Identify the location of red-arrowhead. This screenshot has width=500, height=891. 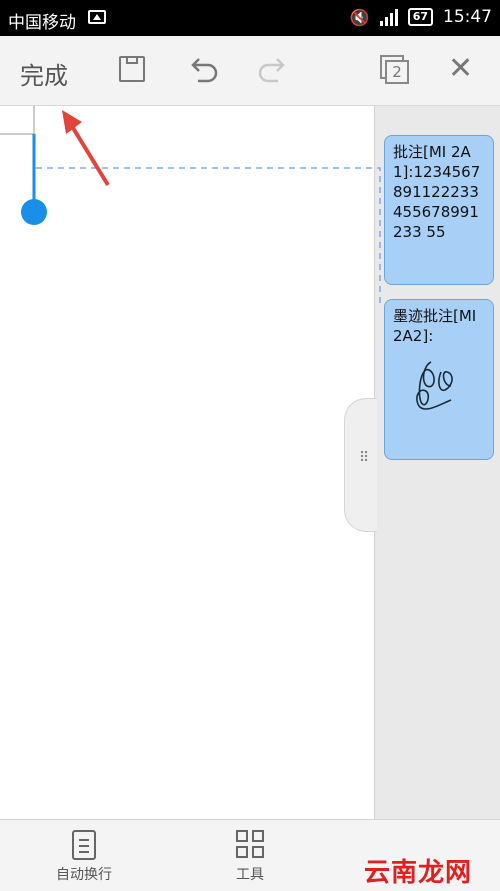
(72, 122).